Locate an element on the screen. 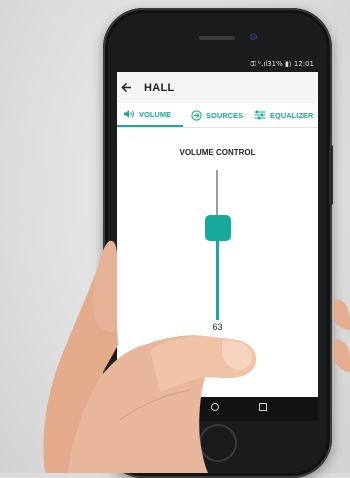  tab-equalizer-label: EQUALIZER is located at coordinates (292, 115).